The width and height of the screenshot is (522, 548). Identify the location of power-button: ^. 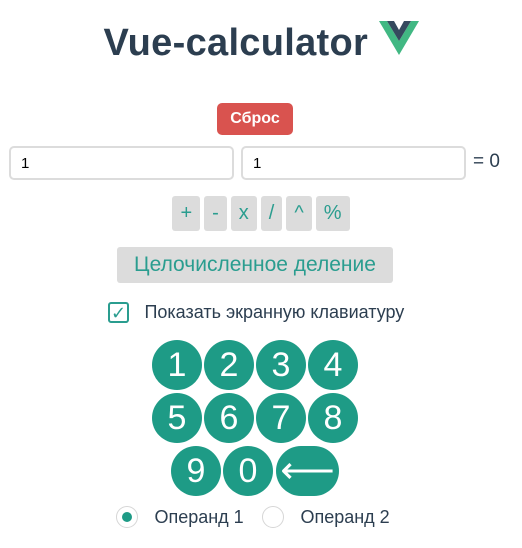
(299, 213).